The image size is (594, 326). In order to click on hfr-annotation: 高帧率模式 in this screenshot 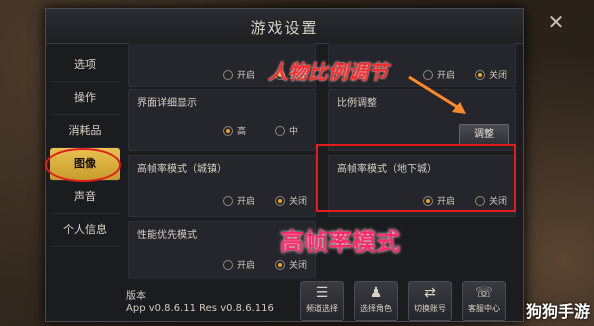, I will do `click(340, 241)`.